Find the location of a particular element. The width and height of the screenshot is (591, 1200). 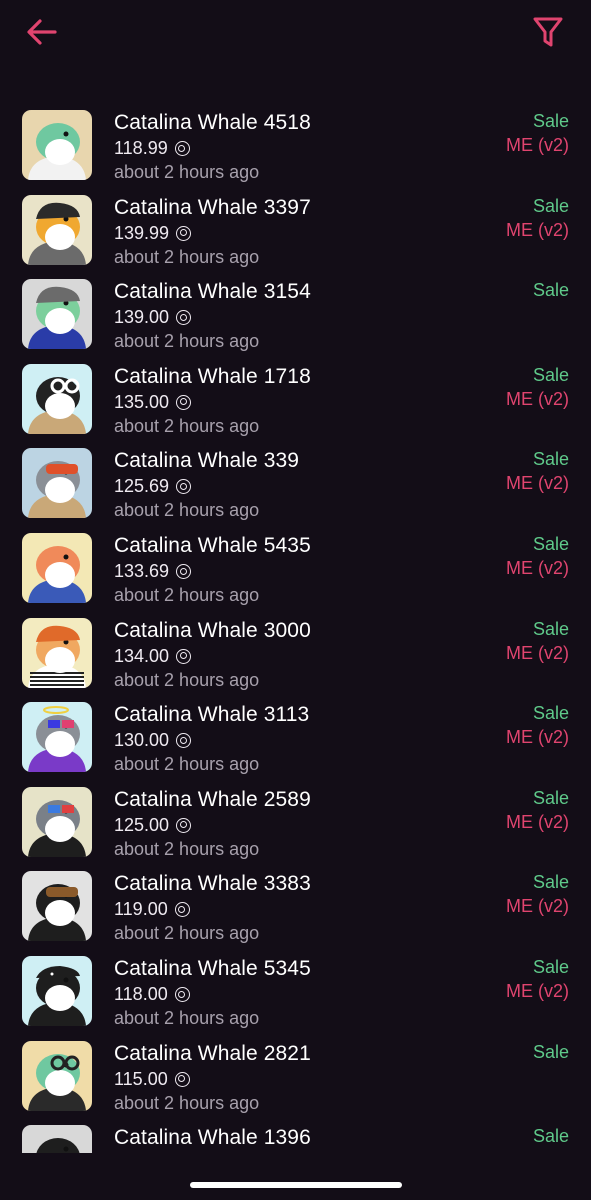

price-line: 118.99 is located at coordinates (152, 148).